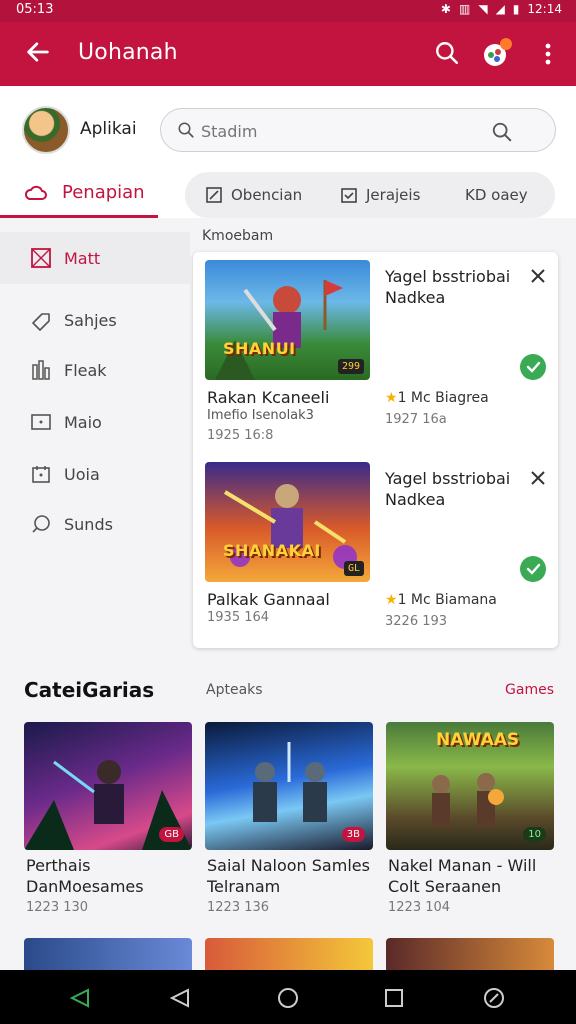 This screenshot has width=576, height=1024. Describe the element at coordinates (108, 129) in the screenshot. I see `profile-name: Aplikai` at that location.